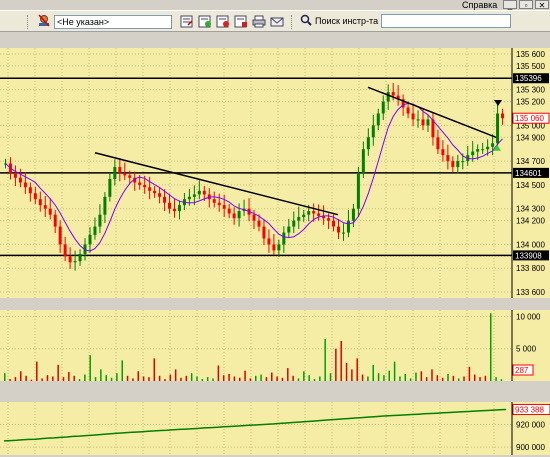 Image resolution: width=550 pixels, height=457 pixels. Describe the element at coordinates (446, 21) in the screenshot. I see `search-input` at that location.